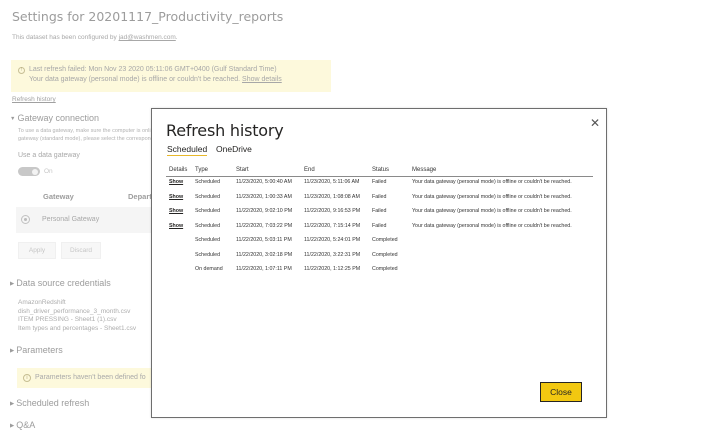  I want to click on table-header: Details Type Start End Status Message, so click(379, 171).